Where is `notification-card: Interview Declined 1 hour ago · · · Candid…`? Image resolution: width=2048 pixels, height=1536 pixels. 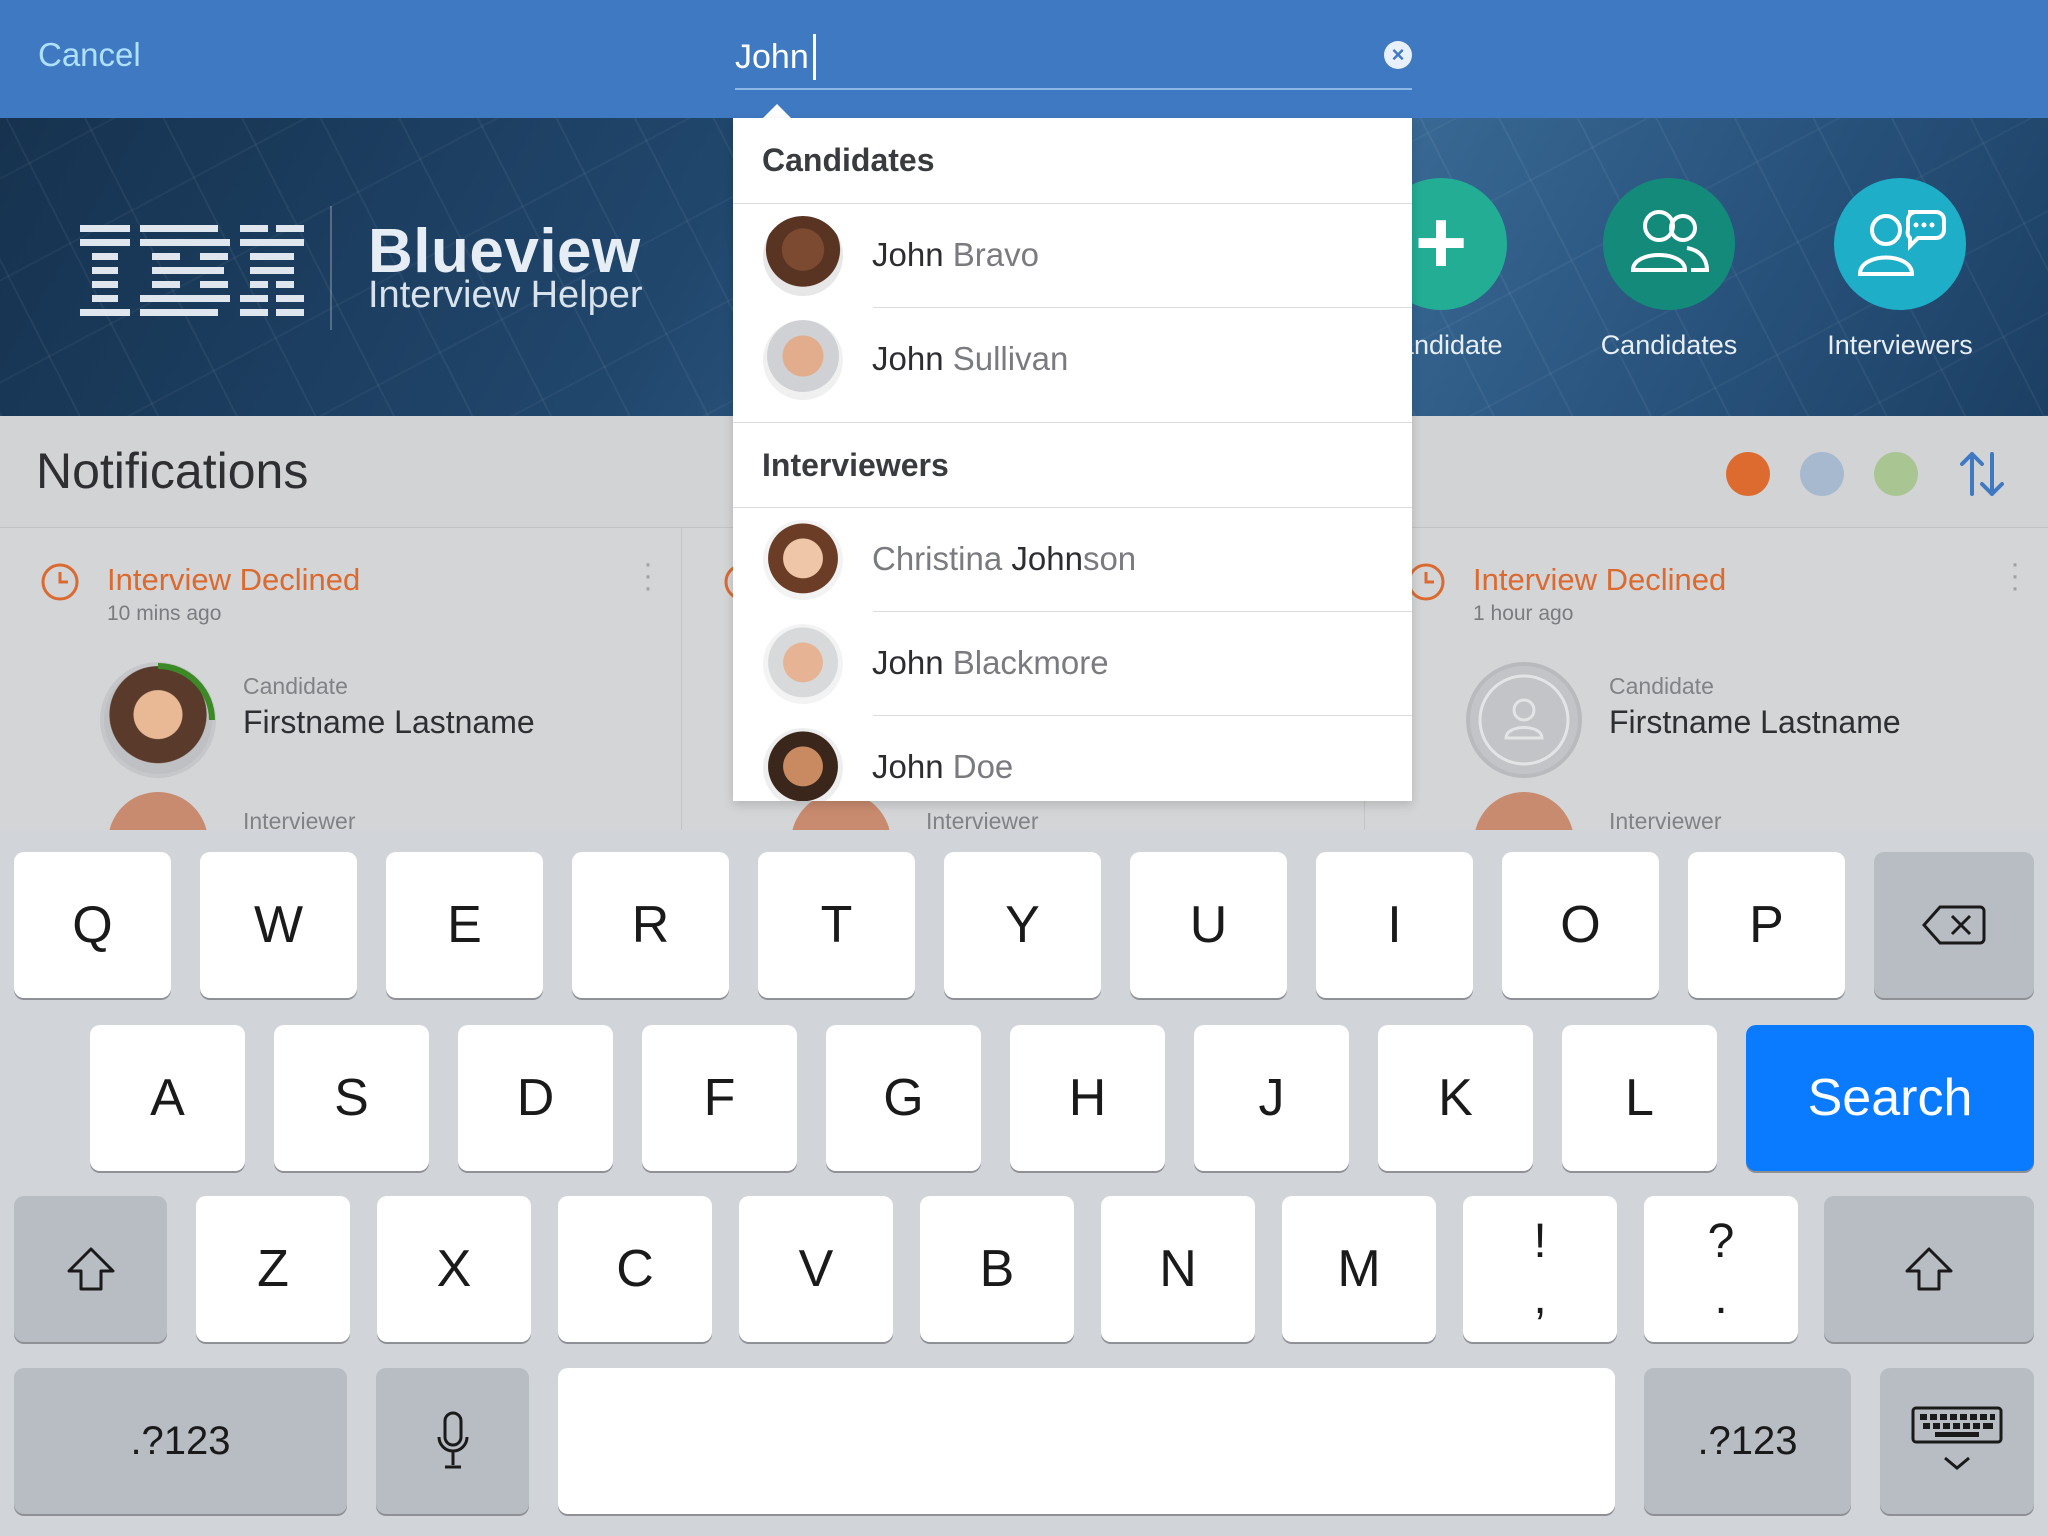
notification-card: Interview Declined 1 hour ago · · · Candid… is located at coordinates (1707, 679).